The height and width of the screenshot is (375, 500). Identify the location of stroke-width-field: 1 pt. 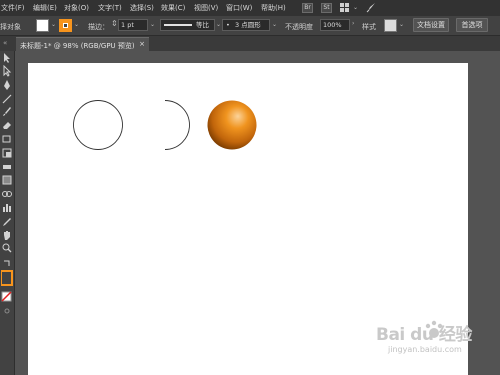
(133, 25).